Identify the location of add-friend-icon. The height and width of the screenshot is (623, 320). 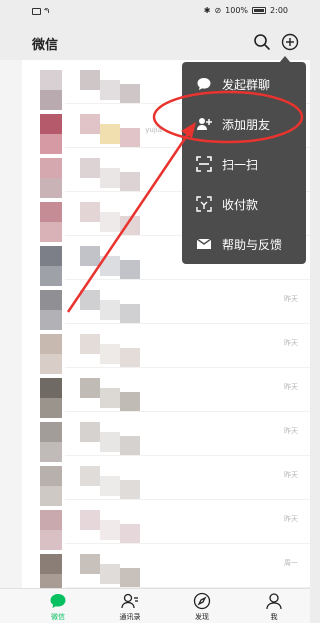
(204, 124).